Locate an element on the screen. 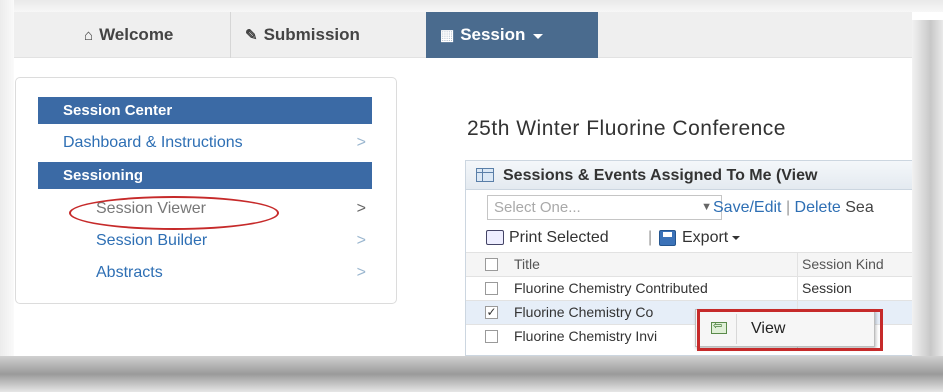 The width and height of the screenshot is (943, 392). screenshot-frame-right is located at coordinates (927, 206).